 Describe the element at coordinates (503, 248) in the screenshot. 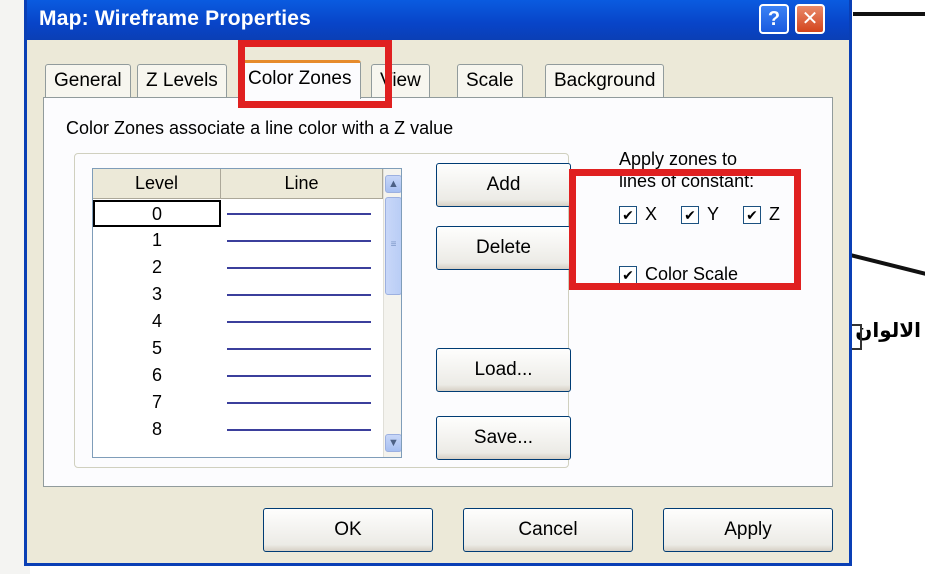

I see `delete-button: Delete` at that location.